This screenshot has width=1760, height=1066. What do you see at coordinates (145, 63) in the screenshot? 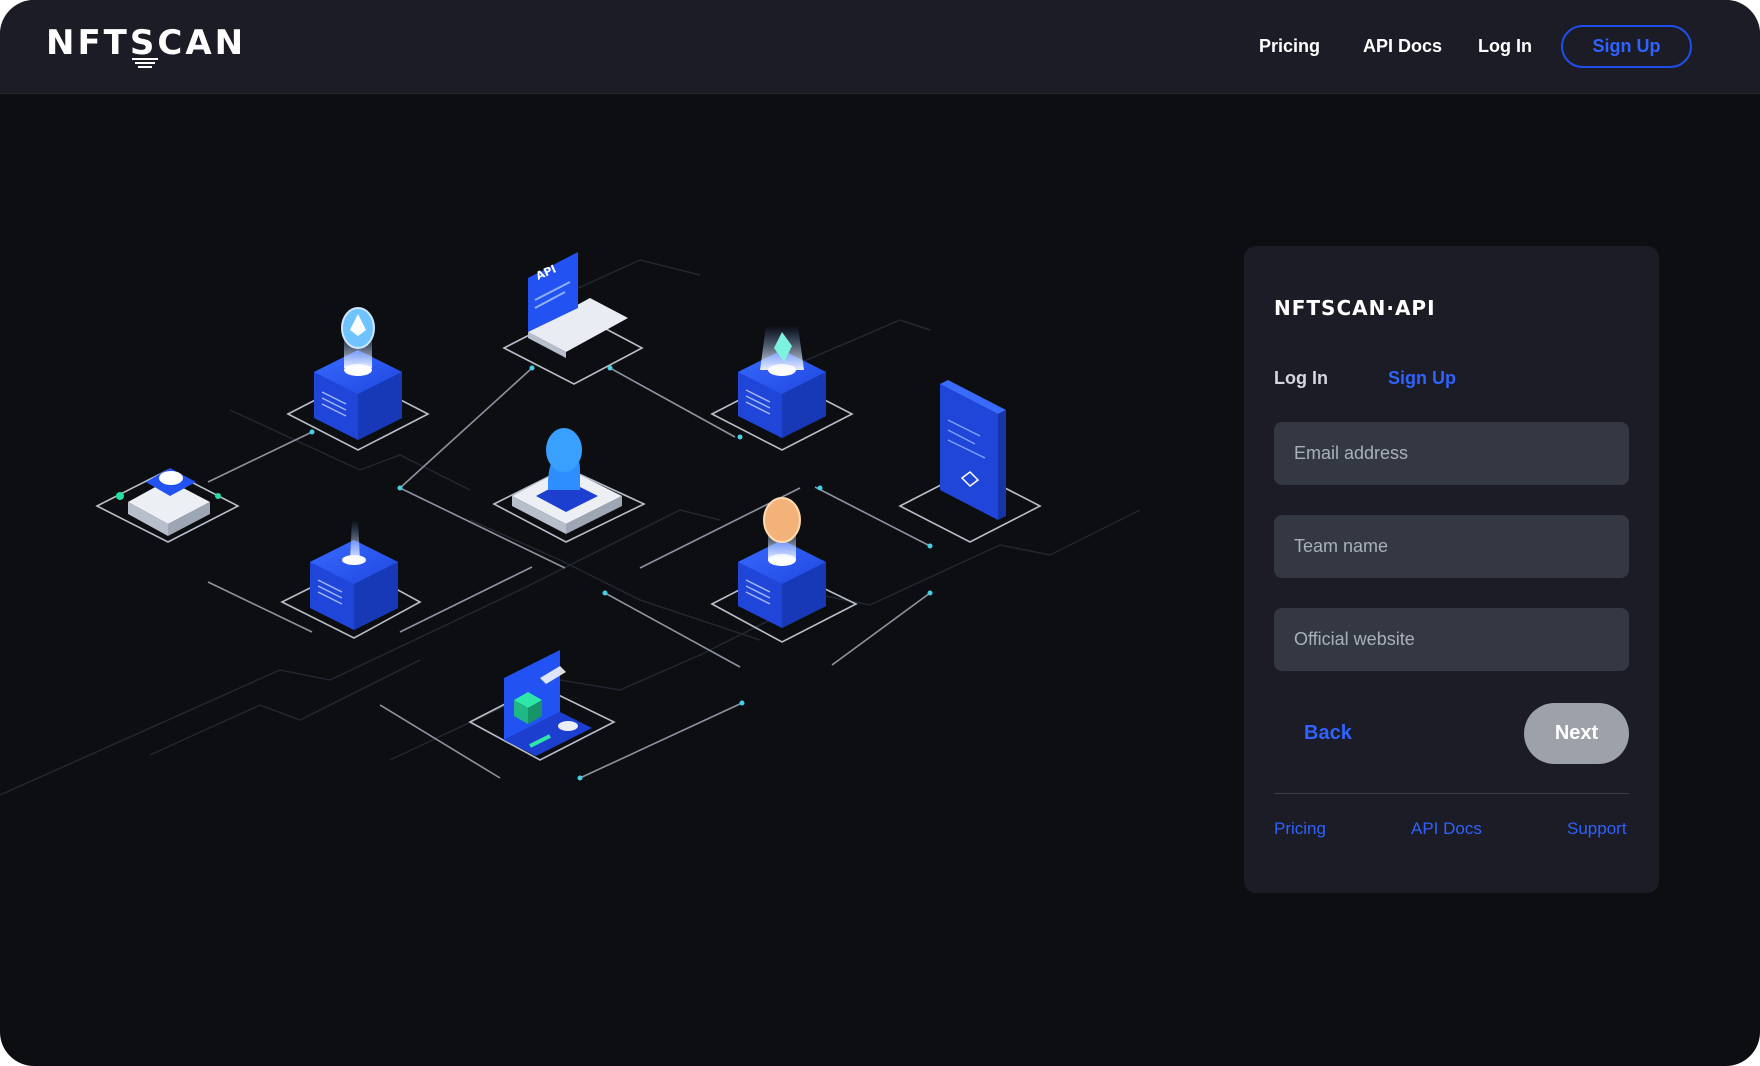
I see `logo-stripes-icon` at bounding box center [145, 63].